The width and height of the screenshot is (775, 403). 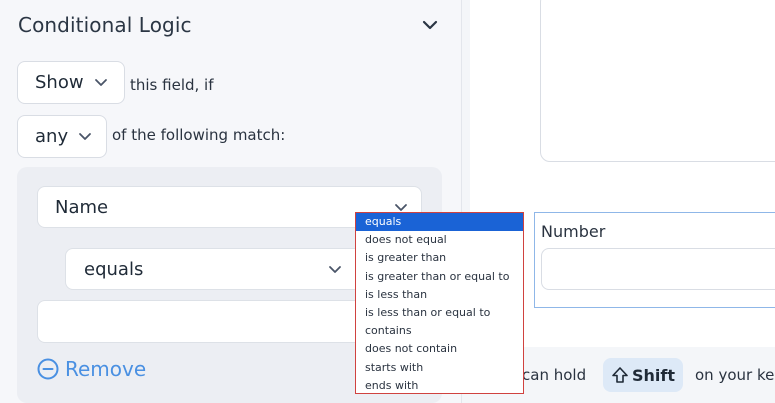 I want to click on number-field-input, so click(x=658, y=269).